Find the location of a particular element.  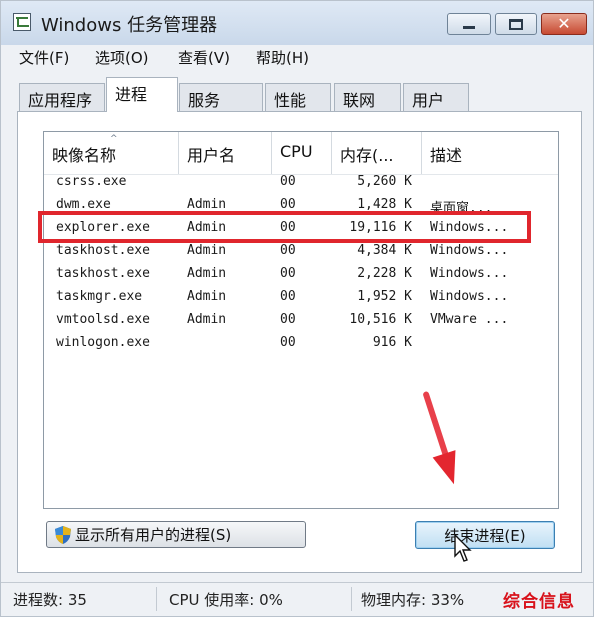

tab-performance: 性能 is located at coordinates (298, 97).